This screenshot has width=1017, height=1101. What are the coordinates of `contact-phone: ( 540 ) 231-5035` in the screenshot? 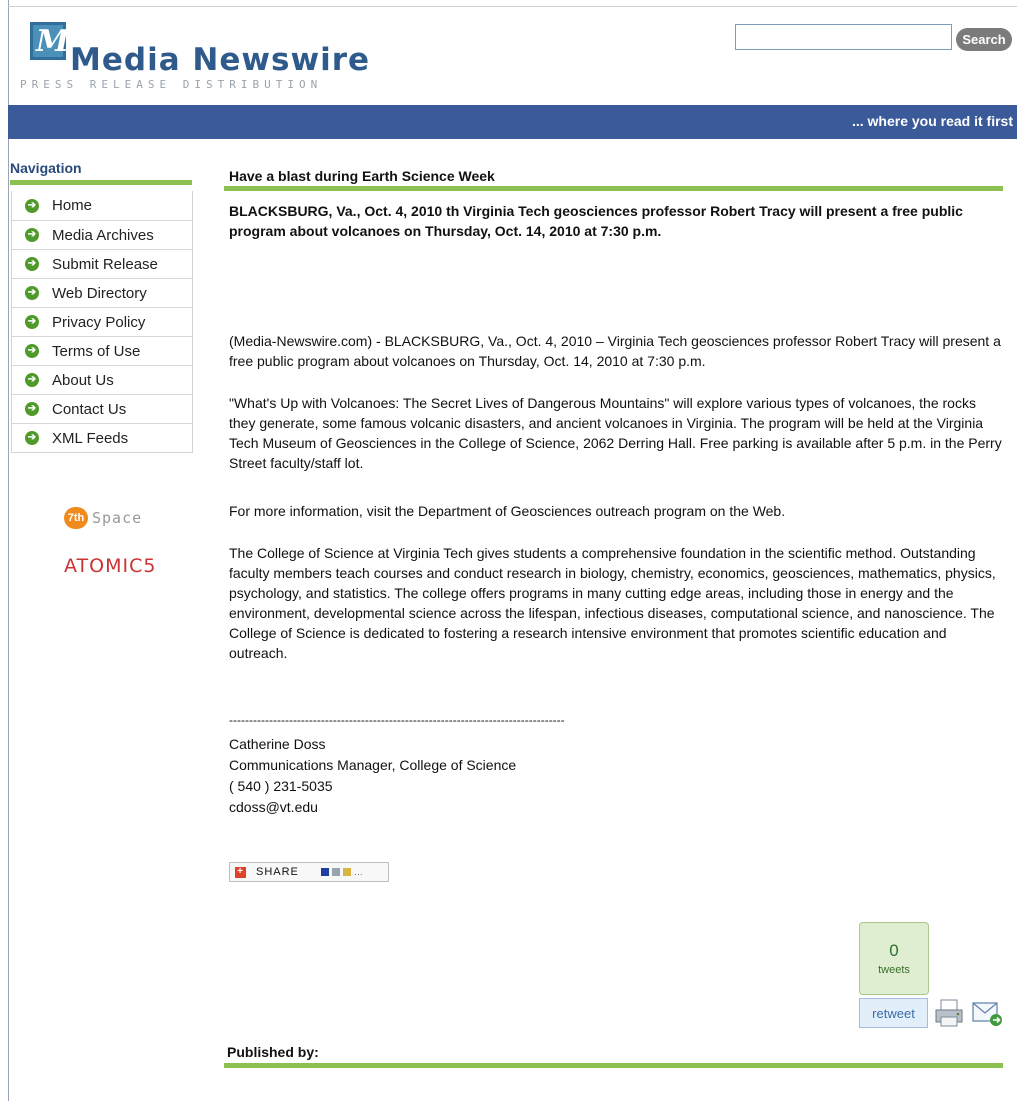 It's located at (281, 786).